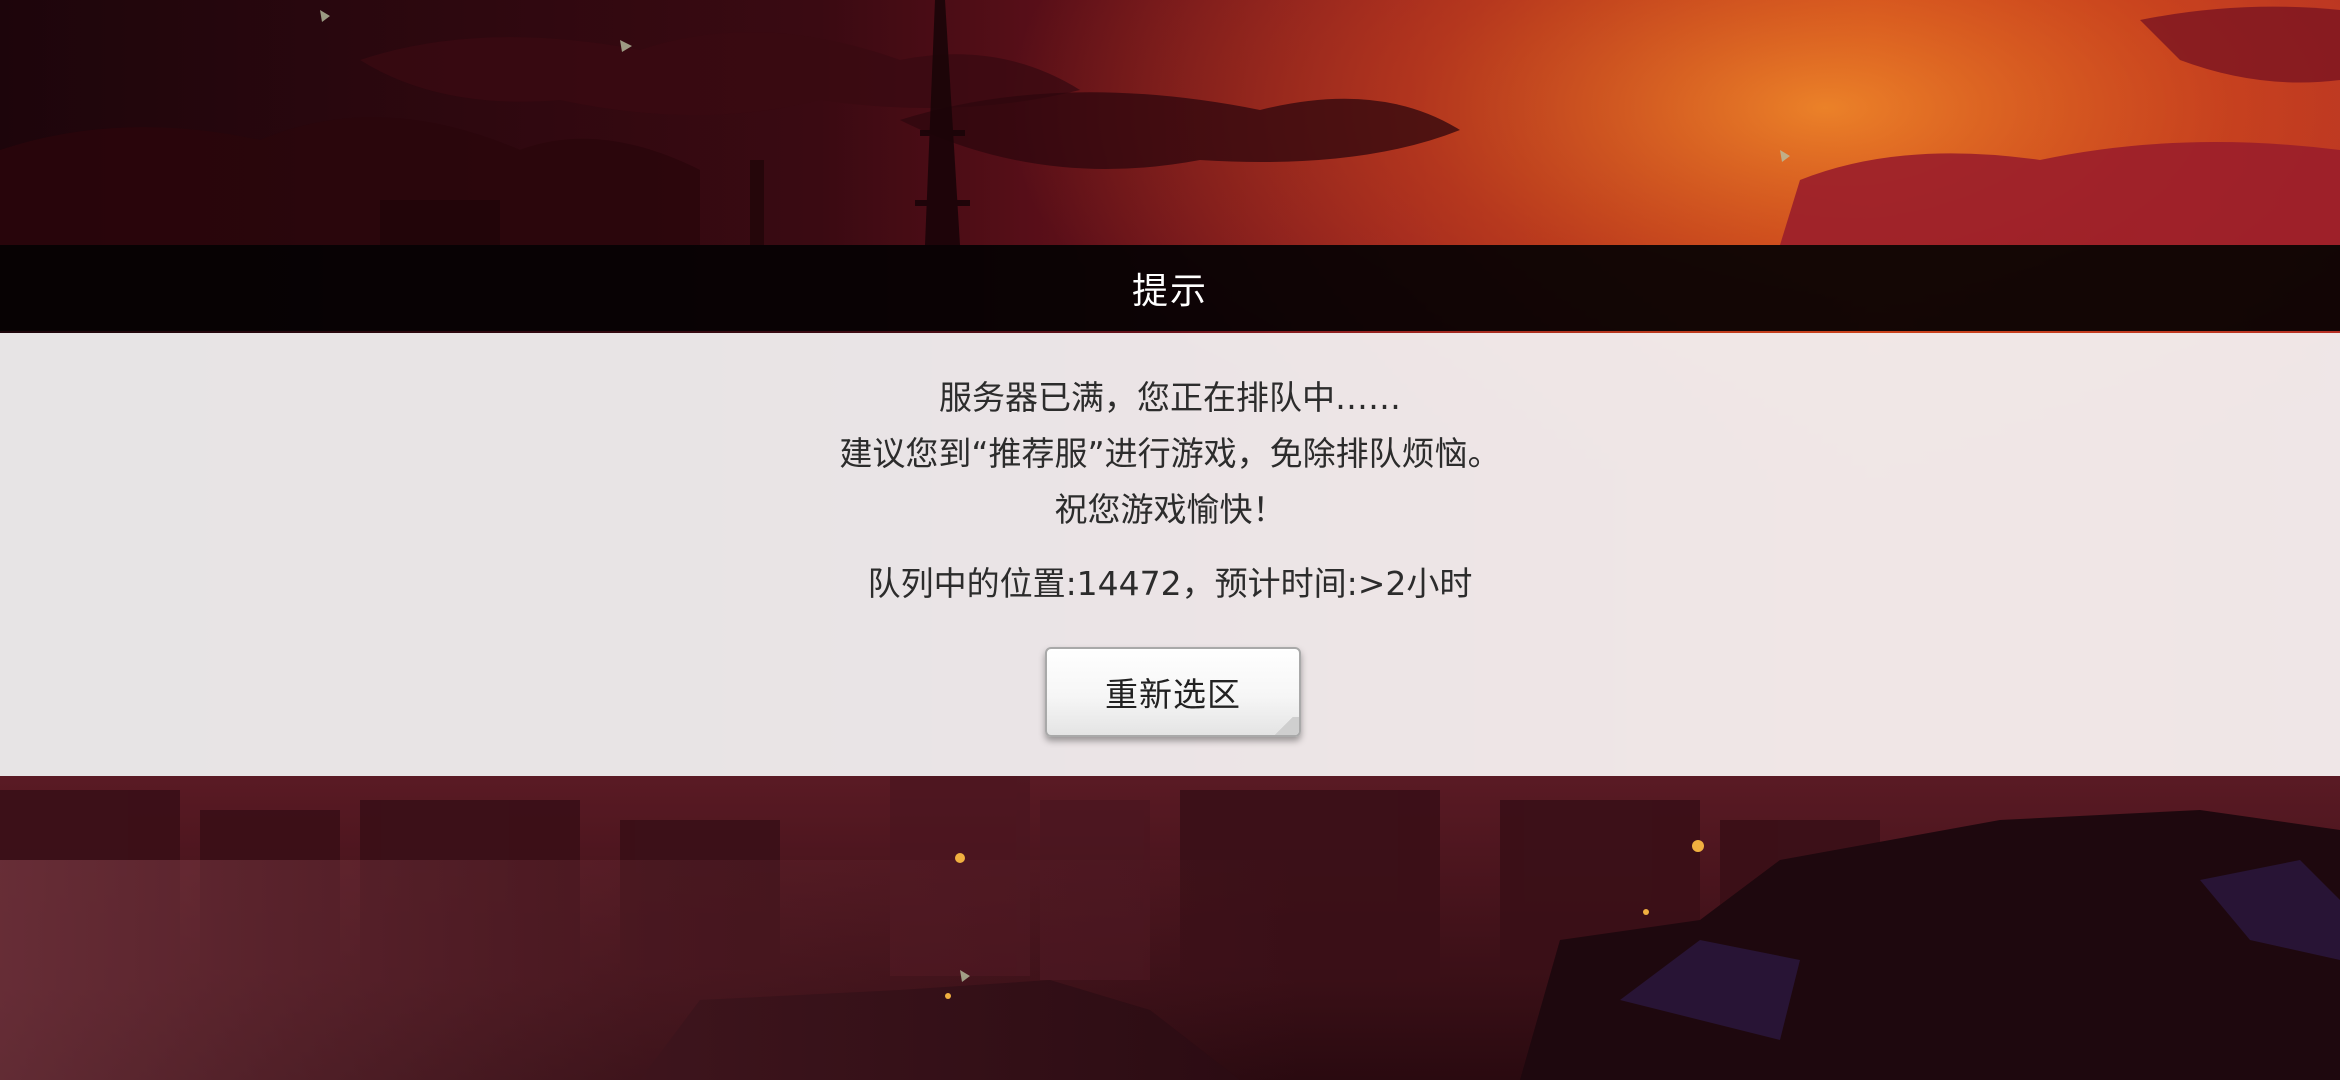 The image size is (2340, 1080). What do you see at coordinates (1169, 291) in the screenshot?
I see `dialog-title: 提示` at bounding box center [1169, 291].